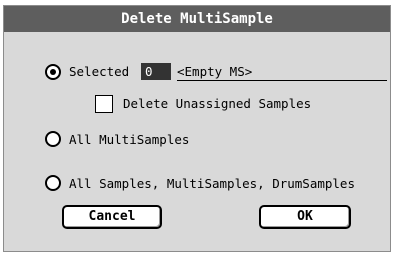  Describe the element at coordinates (197, 19) in the screenshot. I see `dialog-title: Delete MultiSample` at that location.